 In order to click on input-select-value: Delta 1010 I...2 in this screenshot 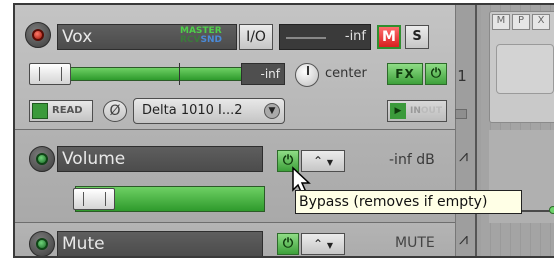, I will do `click(192, 110)`.